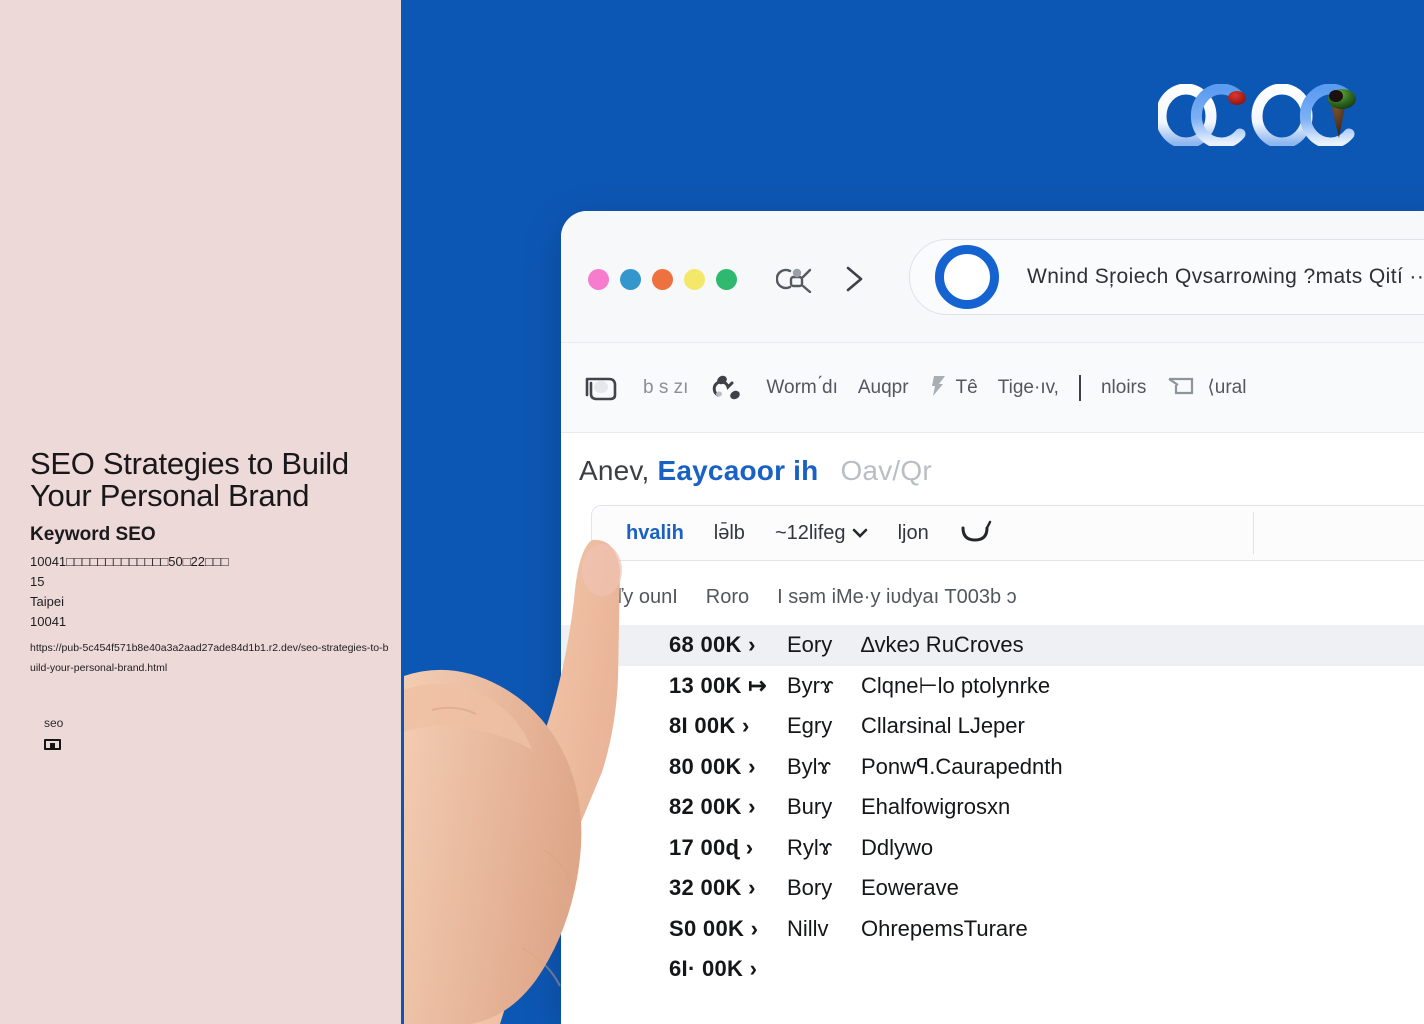 The image size is (1424, 1024). Describe the element at coordinates (936, 807) in the screenshot. I see `row-name: Ehalfowigrosxn` at that location.